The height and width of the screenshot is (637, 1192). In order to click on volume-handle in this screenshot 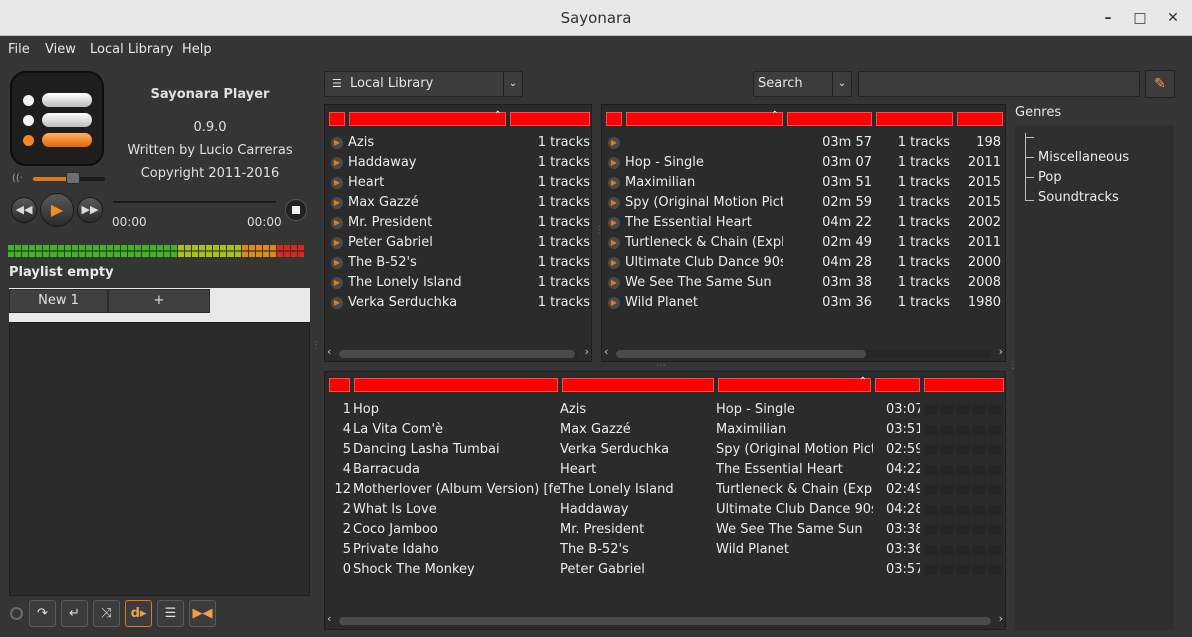, I will do `click(73, 178)`.